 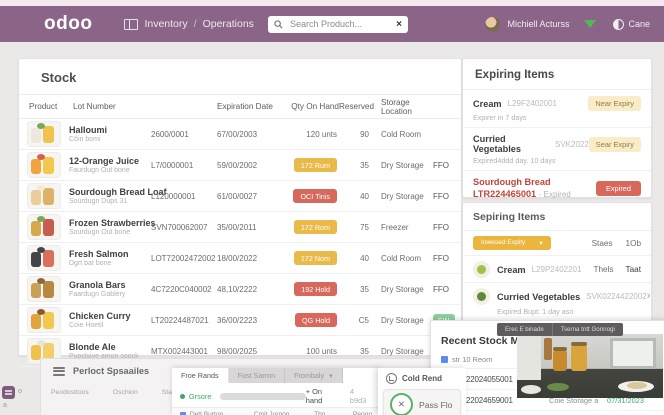 I want to click on lot-number: LT20224487021, so click(x=180, y=320).